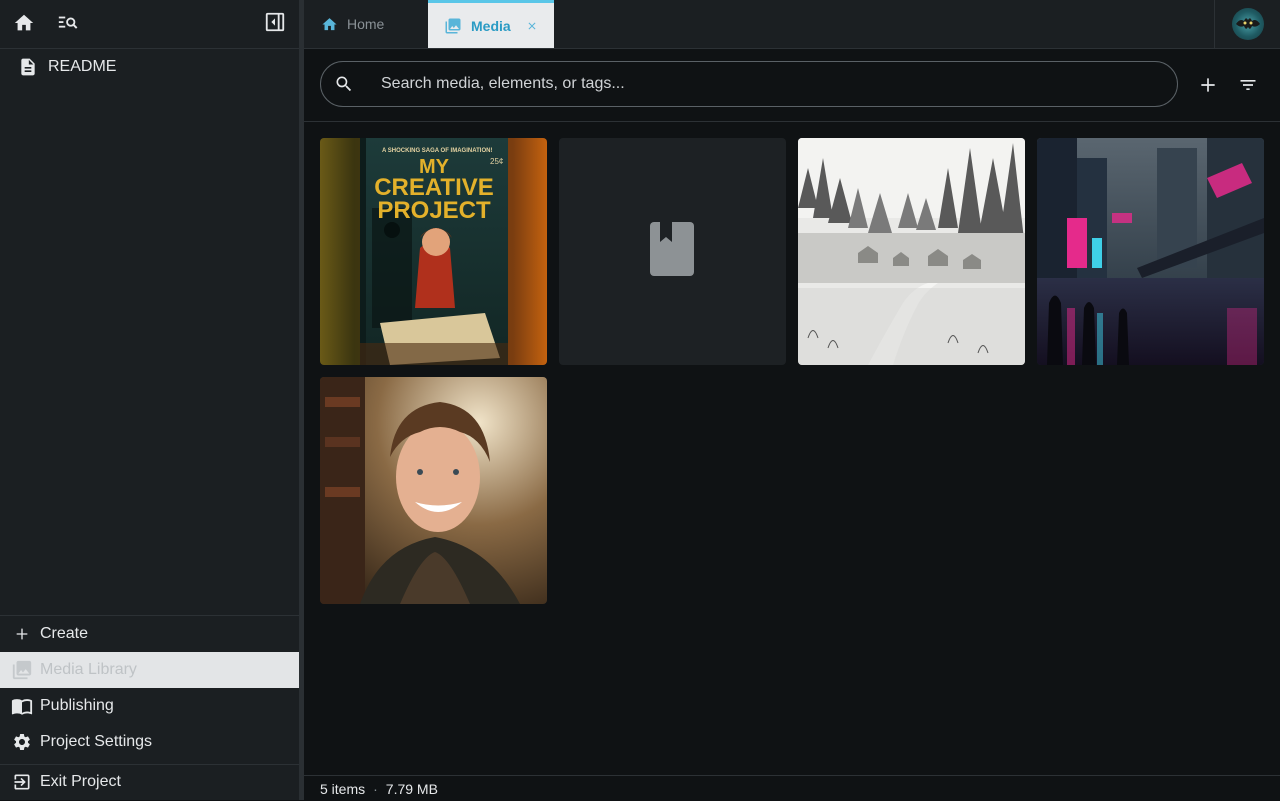 Image resolution: width=1280 pixels, height=801 pixels. What do you see at coordinates (792, 788) in the screenshot?
I see `status-bar: 5 items · 7.79 MB` at bounding box center [792, 788].